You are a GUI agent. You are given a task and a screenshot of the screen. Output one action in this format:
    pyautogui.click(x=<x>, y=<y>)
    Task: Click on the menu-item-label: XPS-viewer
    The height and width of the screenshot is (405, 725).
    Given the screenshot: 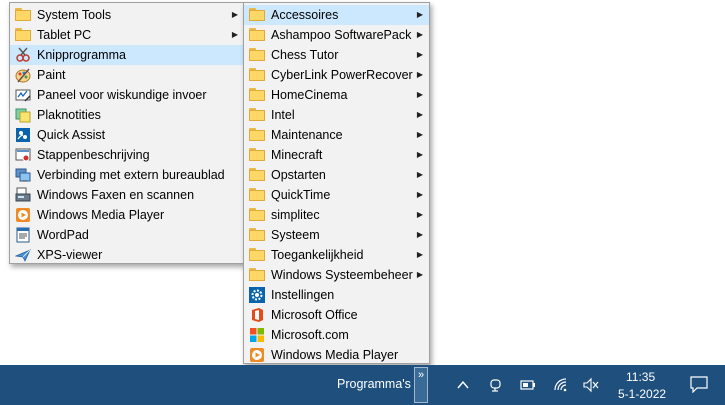 What is the action you would take?
    pyautogui.click(x=70, y=255)
    